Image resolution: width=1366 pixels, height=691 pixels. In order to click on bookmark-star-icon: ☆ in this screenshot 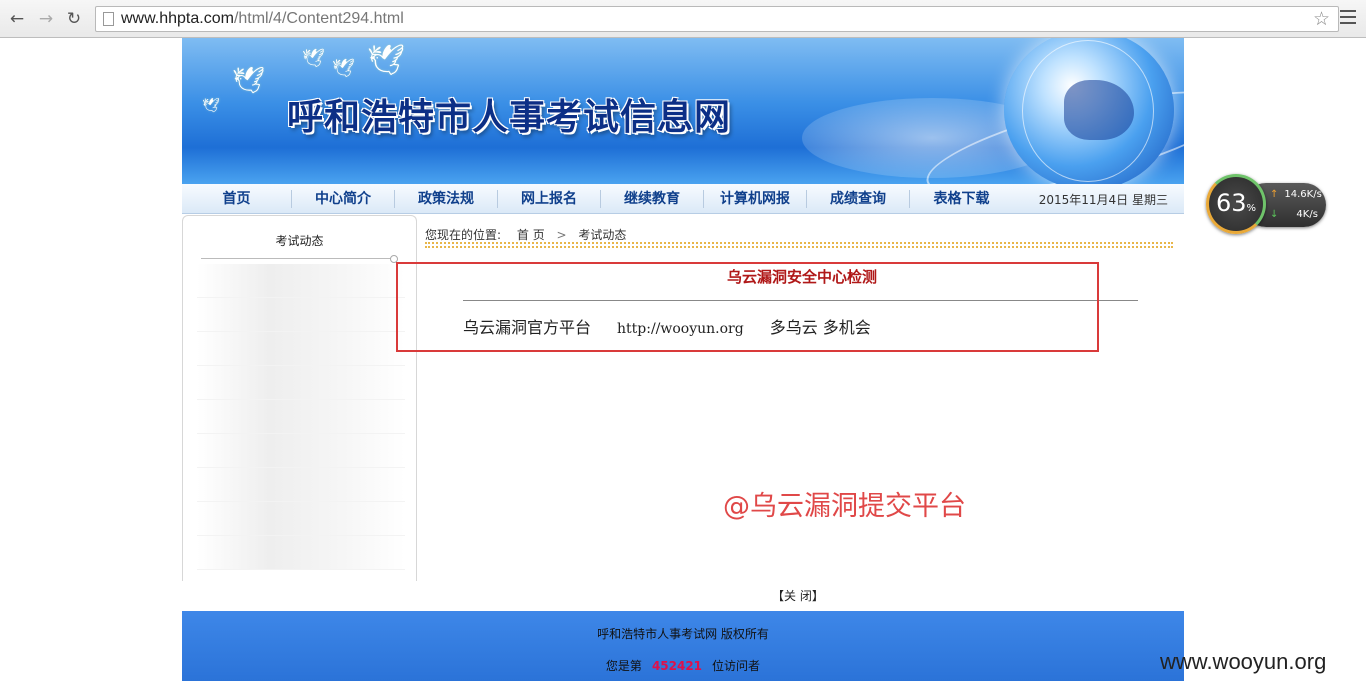, I will do `click(1321, 19)`.